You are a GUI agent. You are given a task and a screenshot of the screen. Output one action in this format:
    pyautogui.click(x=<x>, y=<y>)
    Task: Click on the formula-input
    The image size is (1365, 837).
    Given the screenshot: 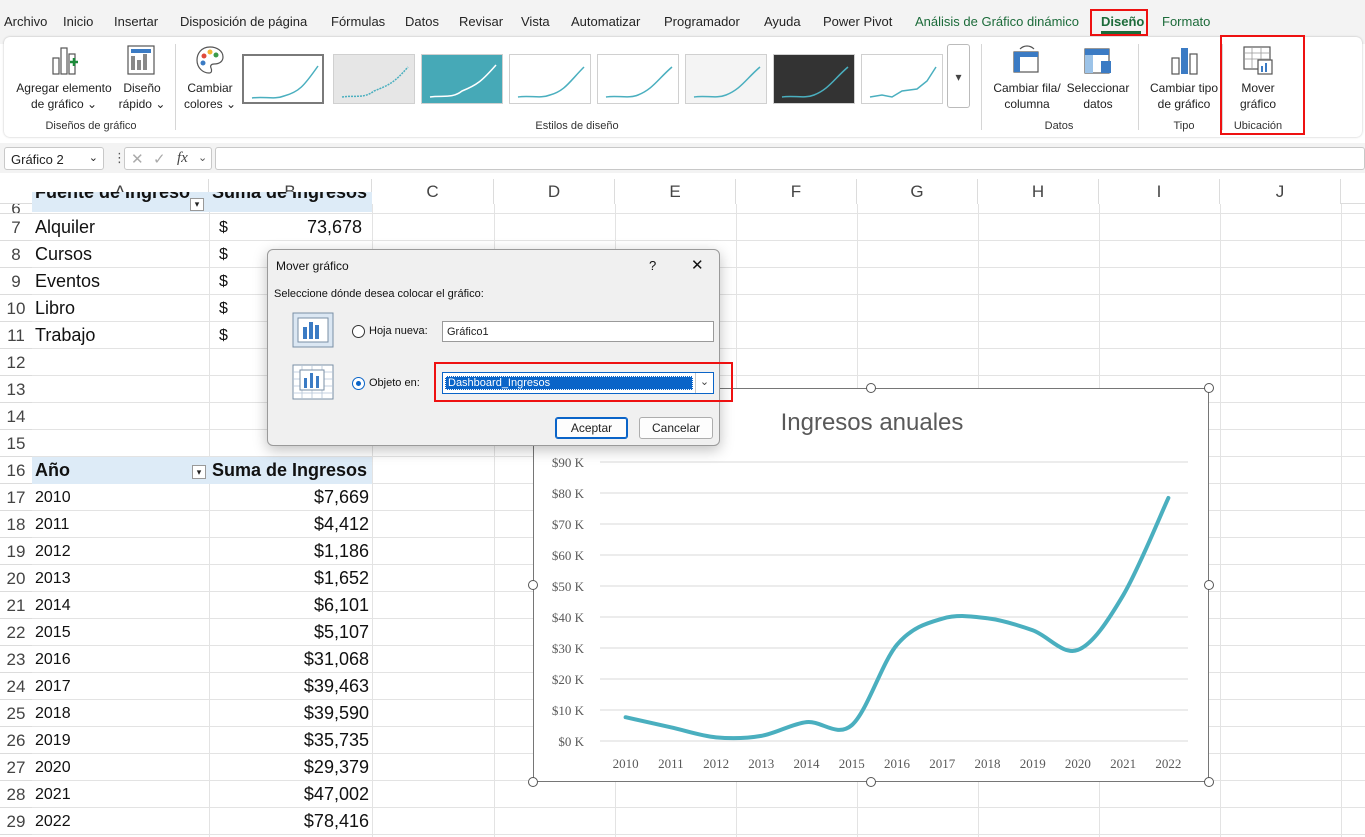 What is the action you would take?
    pyautogui.click(x=790, y=158)
    